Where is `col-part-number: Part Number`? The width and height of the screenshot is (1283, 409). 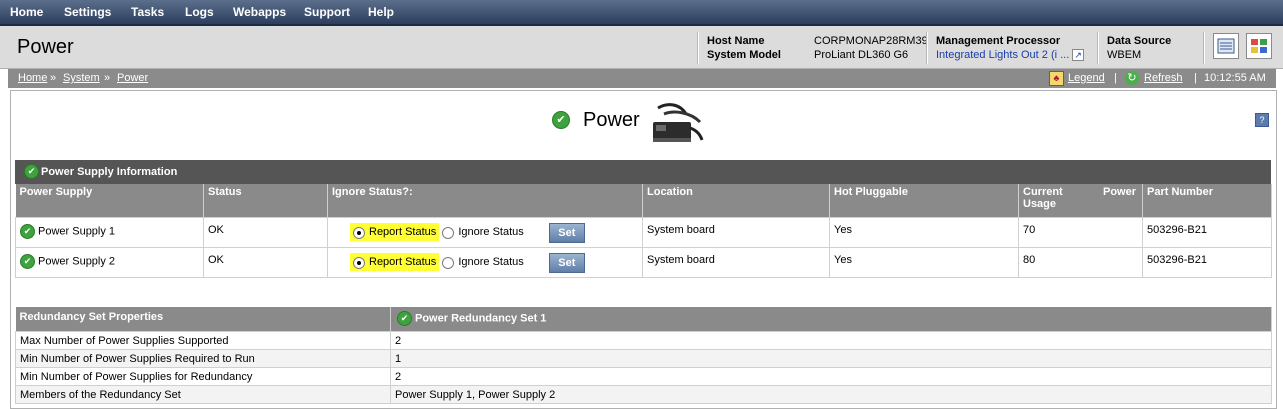
col-part-number: Part Number is located at coordinates (1207, 200).